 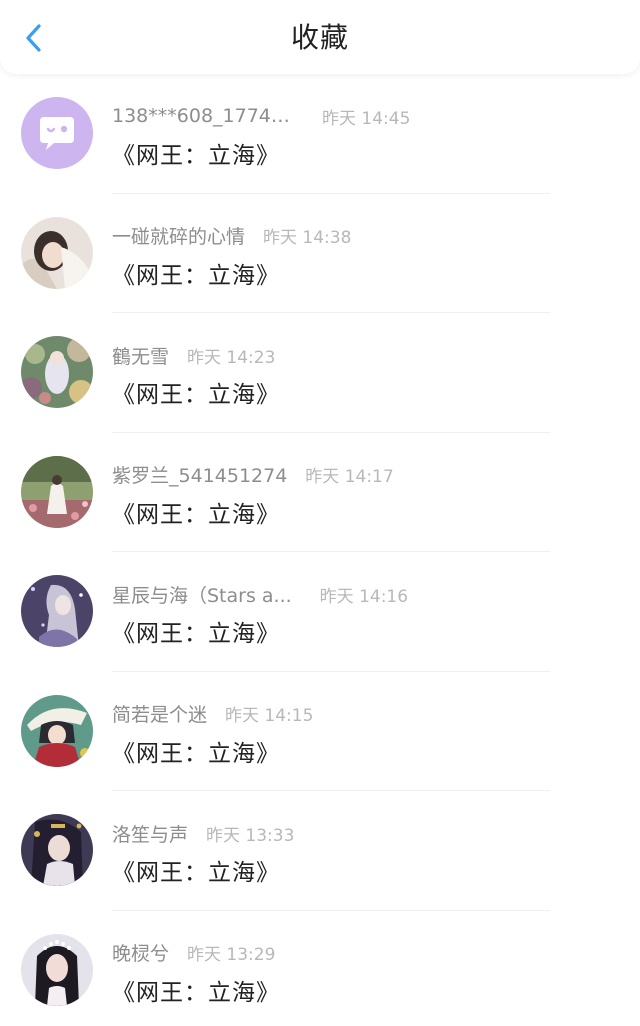 I want to click on page-title: 收藏, so click(x=319, y=37).